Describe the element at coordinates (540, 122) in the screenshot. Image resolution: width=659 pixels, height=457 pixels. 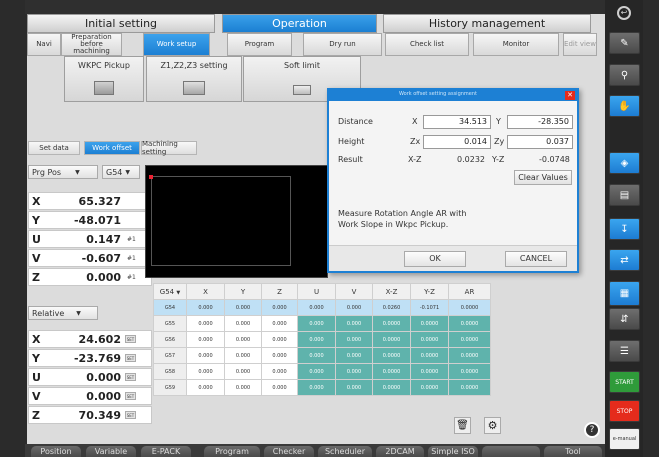
I see `y-distance-field: -28.350` at that location.